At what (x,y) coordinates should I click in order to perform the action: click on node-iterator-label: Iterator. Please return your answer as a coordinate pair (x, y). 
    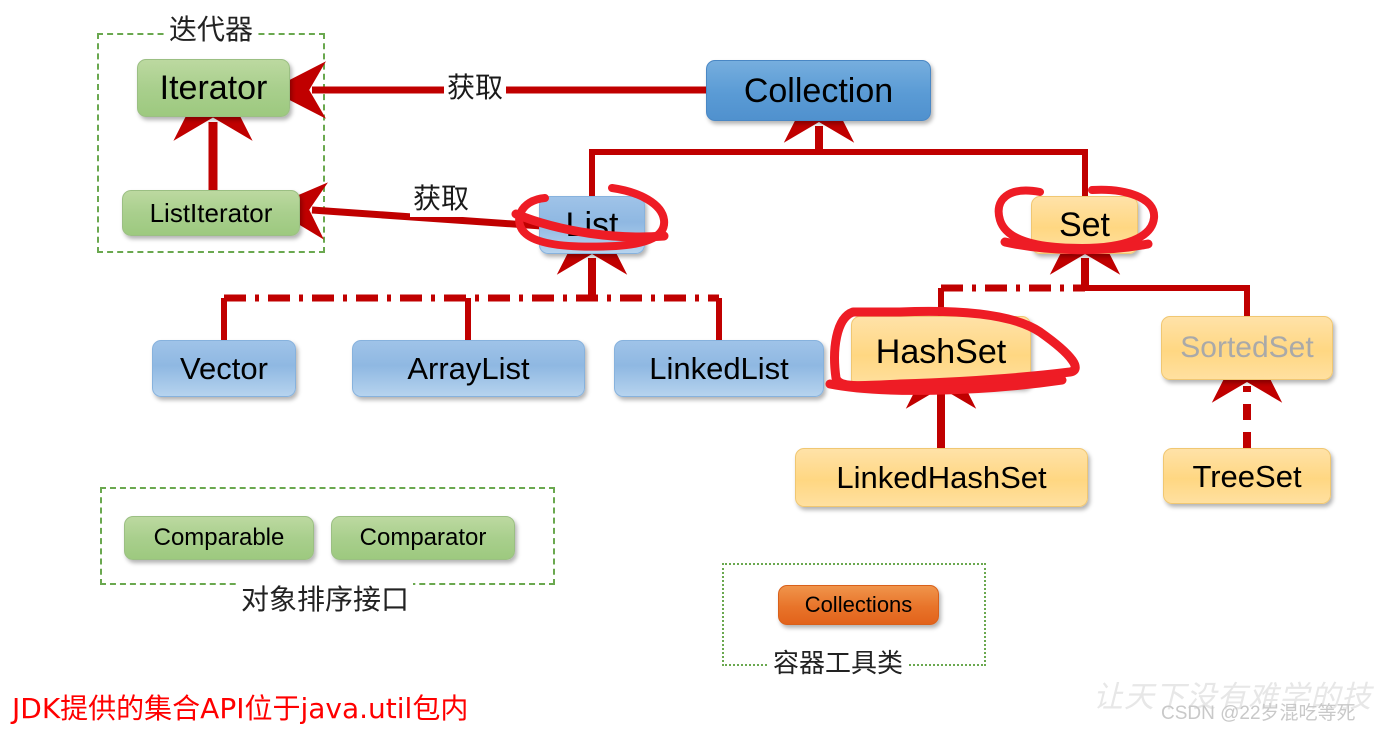
    Looking at the image, I should click on (213, 88).